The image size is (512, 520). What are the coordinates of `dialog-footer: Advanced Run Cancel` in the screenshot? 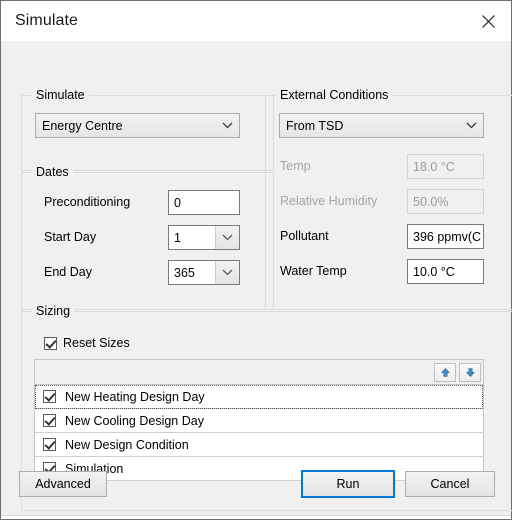 It's located at (256, 488).